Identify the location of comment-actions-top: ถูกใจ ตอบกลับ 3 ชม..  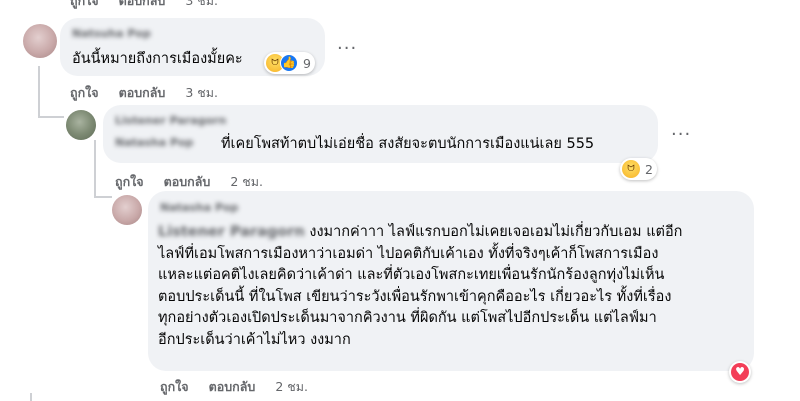
(144, 5).